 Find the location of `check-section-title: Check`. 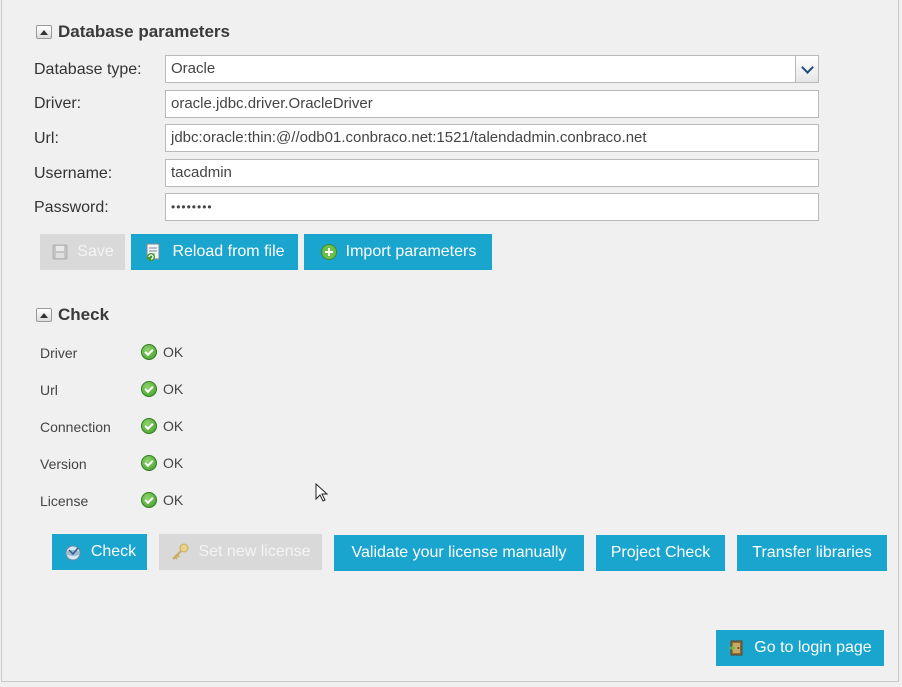

check-section-title: Check is located at coordinates (84, 314).